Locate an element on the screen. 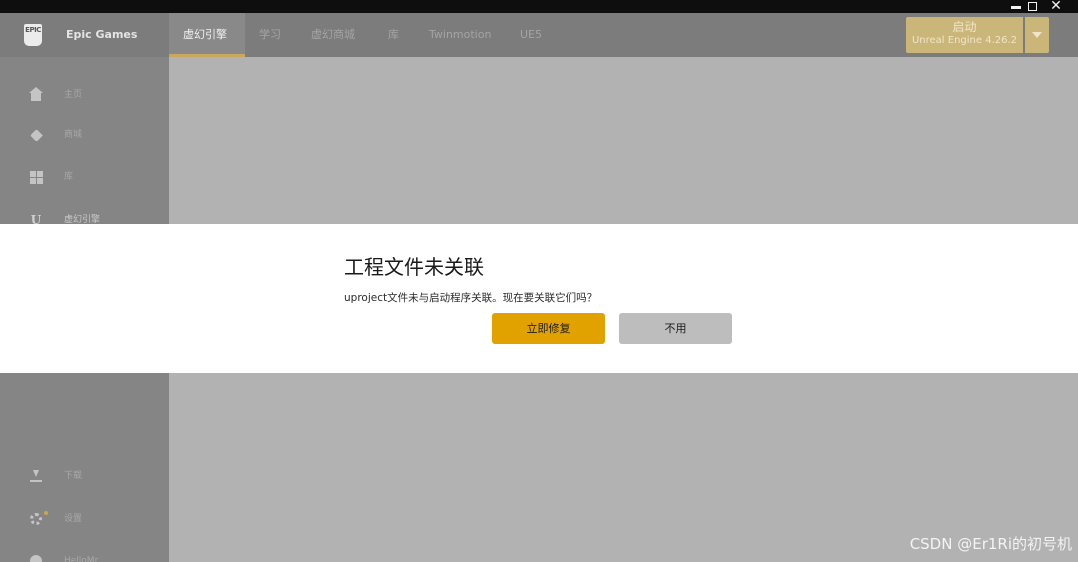 Image resolution: width=1078 pixels, height=562 pixels. maximize-icon is located at coordinates (1032, 6).